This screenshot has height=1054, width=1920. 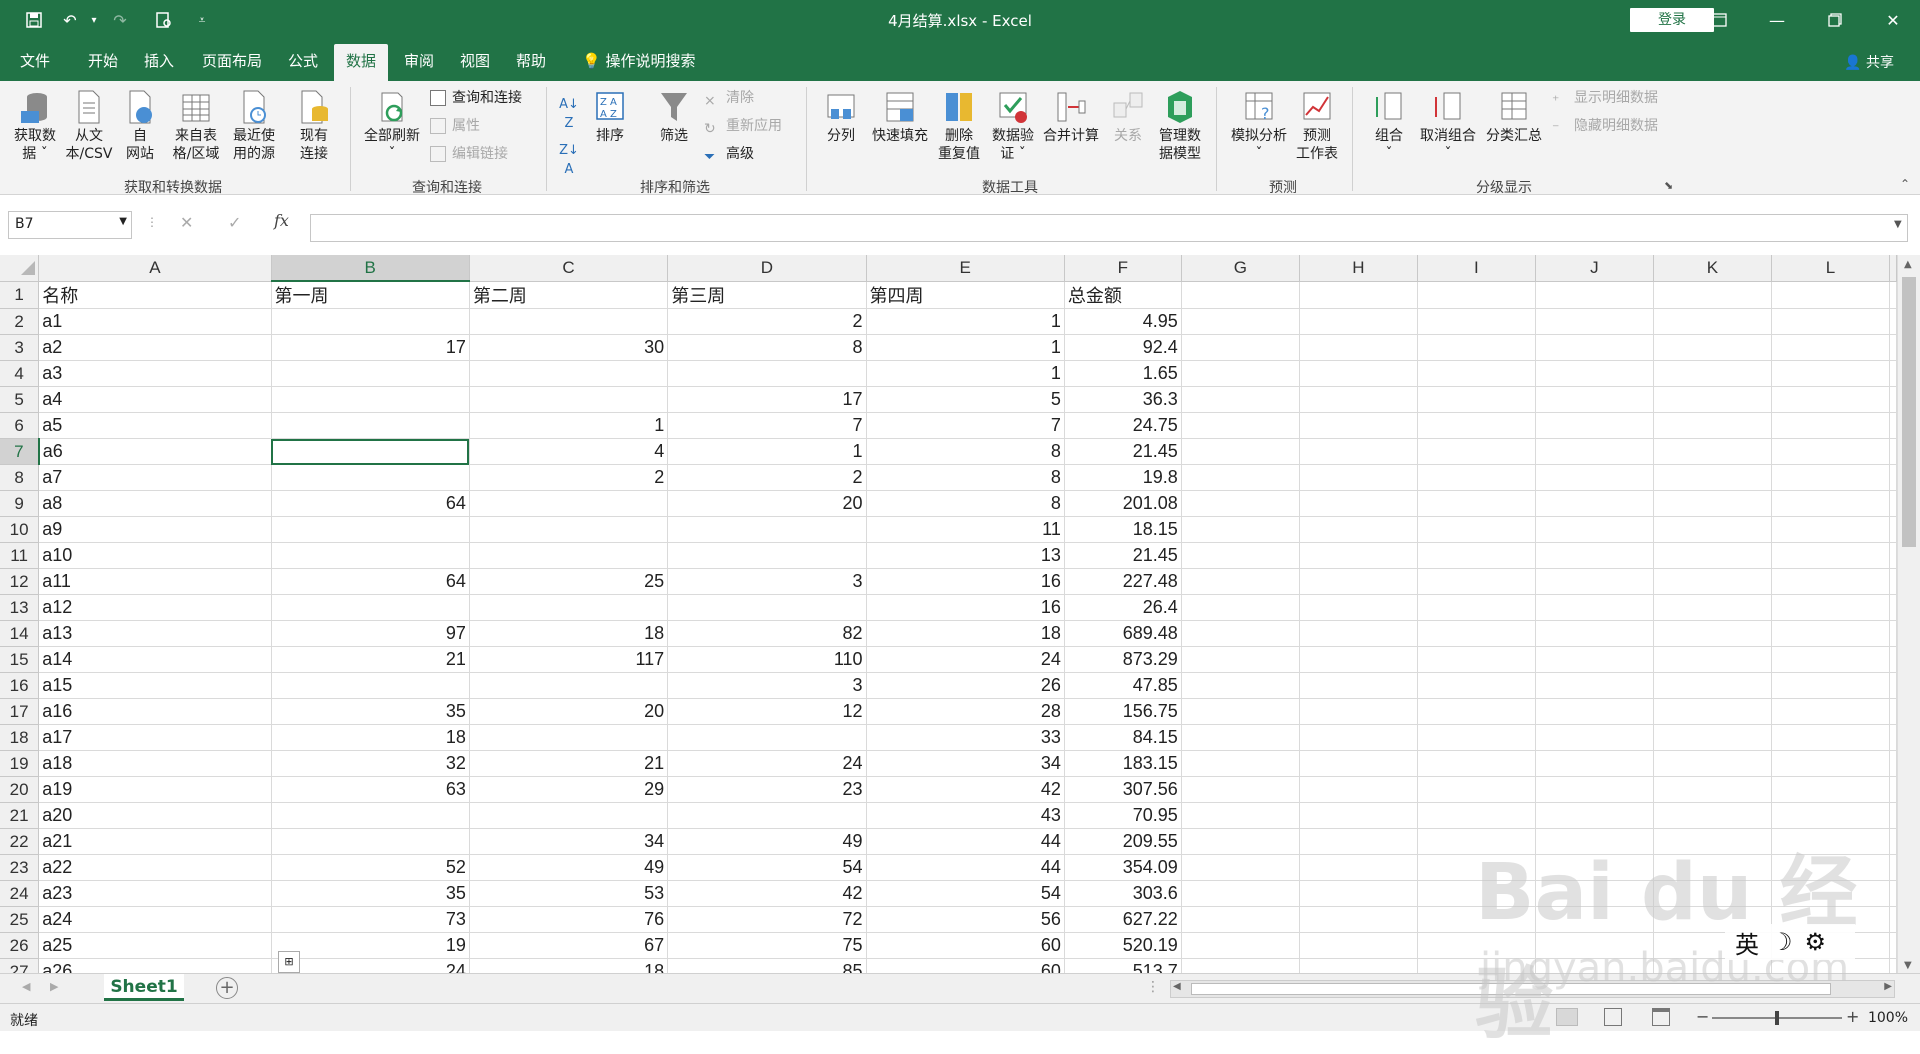 I want to click on cell: 11, so click(x=965, y=529).